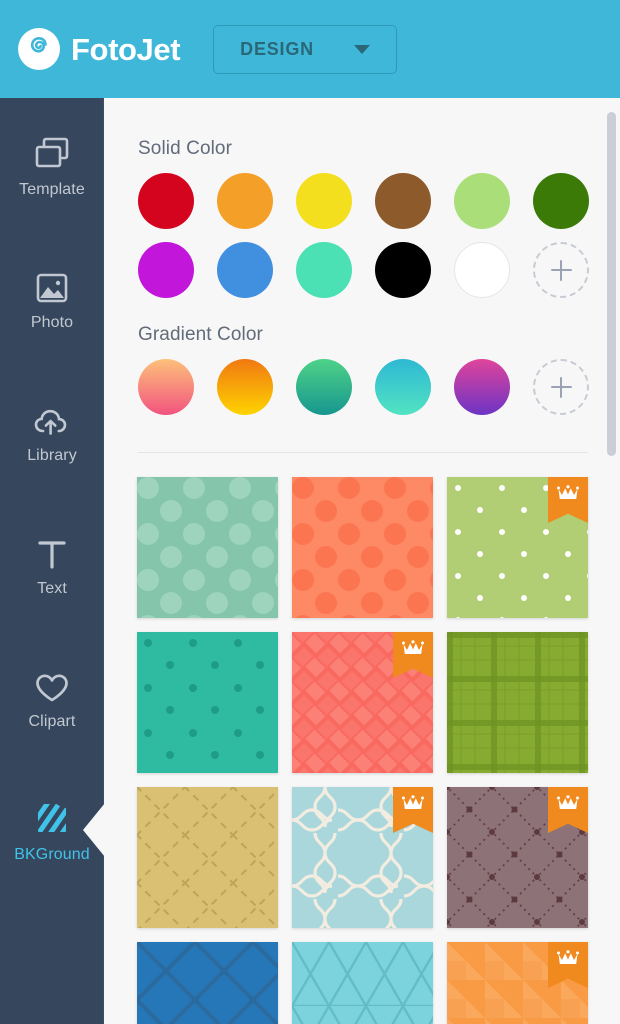 This screenshot has height=1024, width=620. Describe the element at coordinates (52, 322) in the screenshot. I see `sidebar-label: Photo` at that location.